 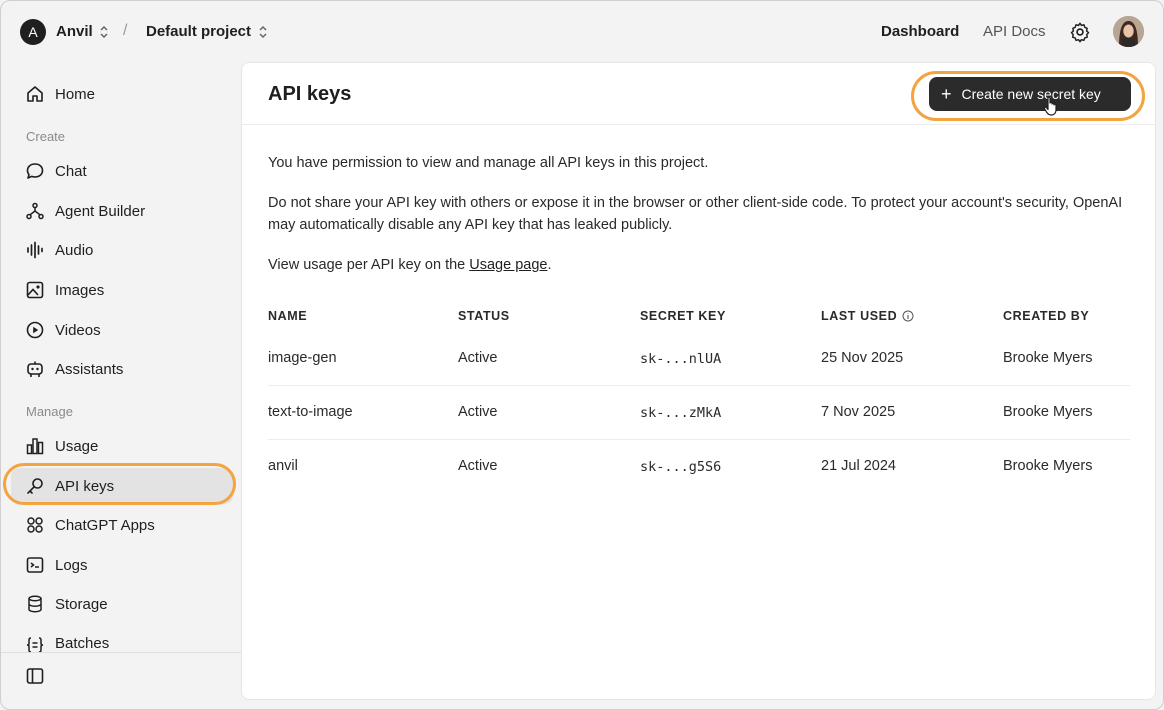 I want to click on usage-text-suffix: ., so click(x=549, y=265).